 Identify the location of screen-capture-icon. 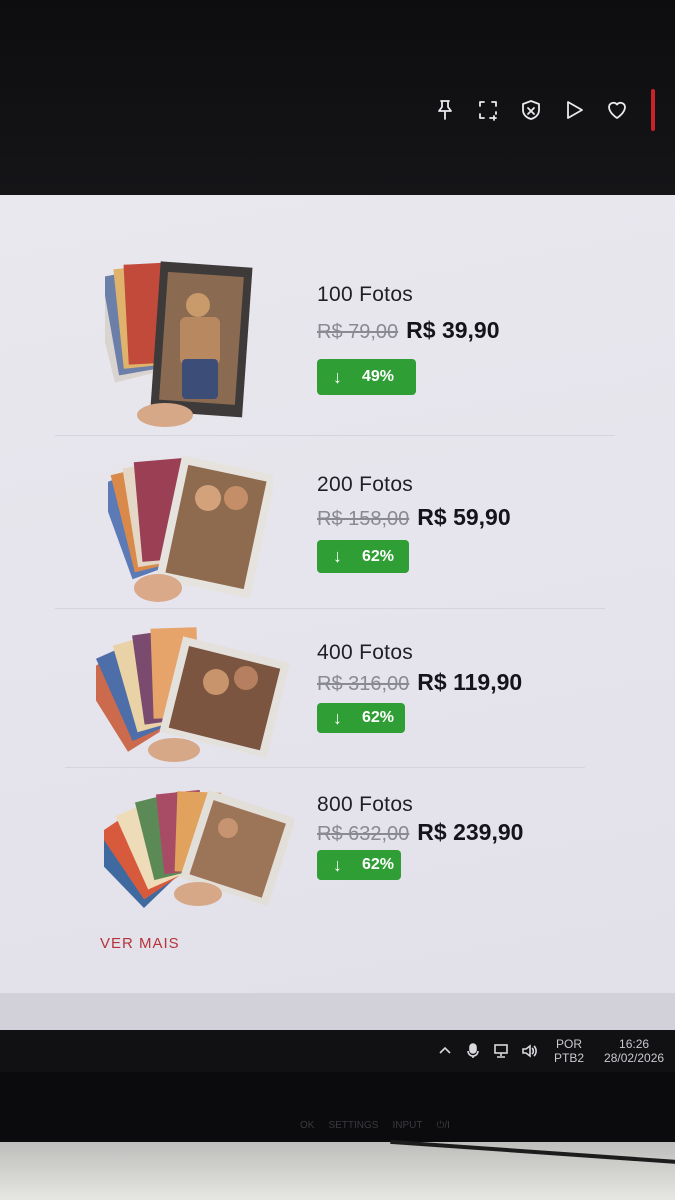
(488, 110).